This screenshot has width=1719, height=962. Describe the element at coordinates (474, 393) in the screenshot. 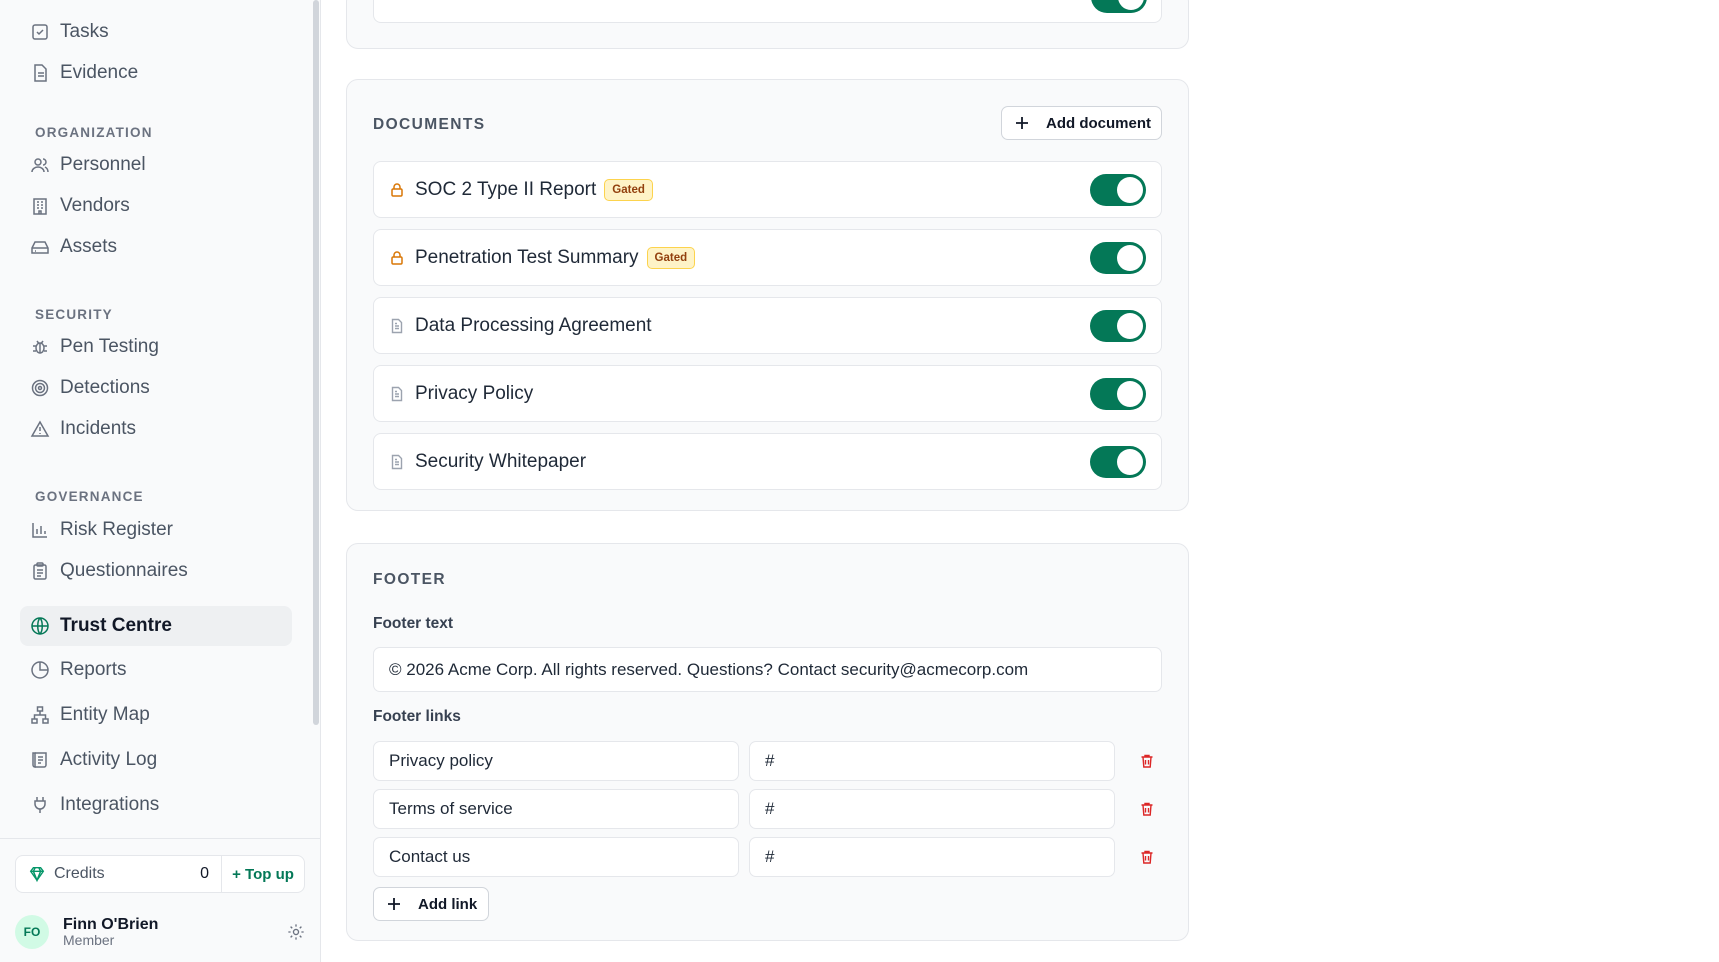

I see `document-name: Privacy Policy` at that location.